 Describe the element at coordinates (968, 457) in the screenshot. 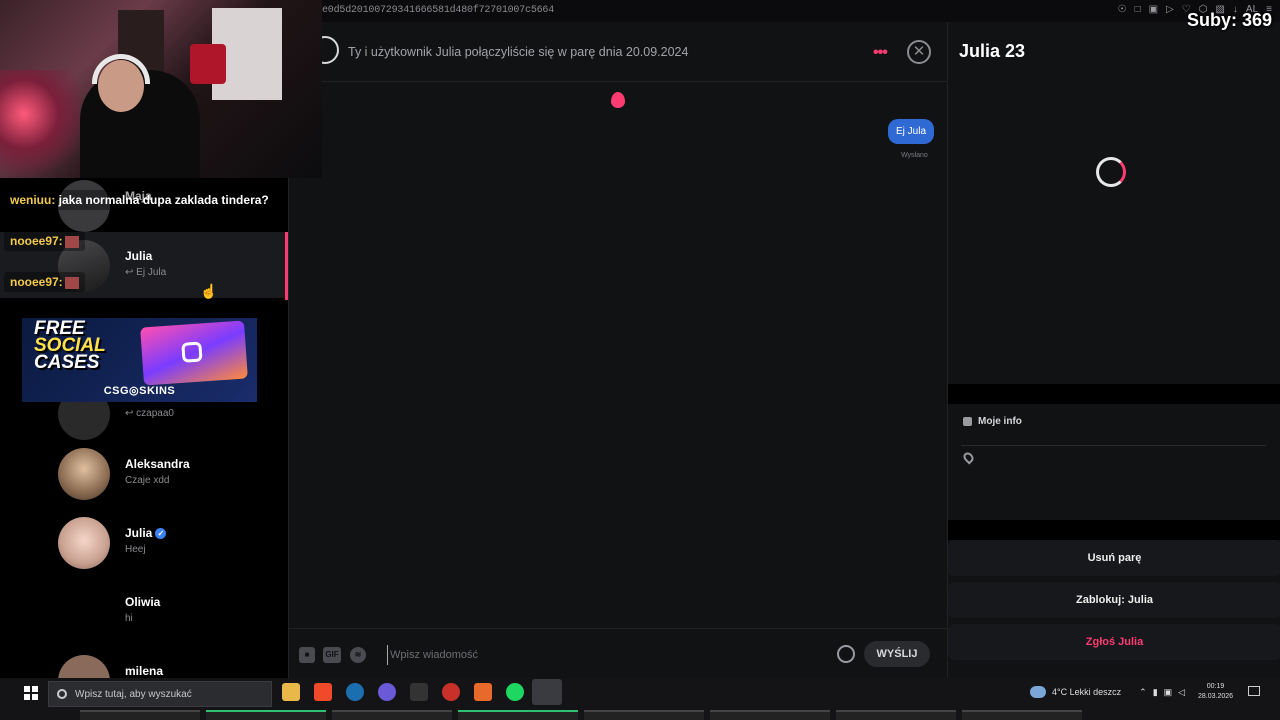

I see `location-pin-icon` at that location.